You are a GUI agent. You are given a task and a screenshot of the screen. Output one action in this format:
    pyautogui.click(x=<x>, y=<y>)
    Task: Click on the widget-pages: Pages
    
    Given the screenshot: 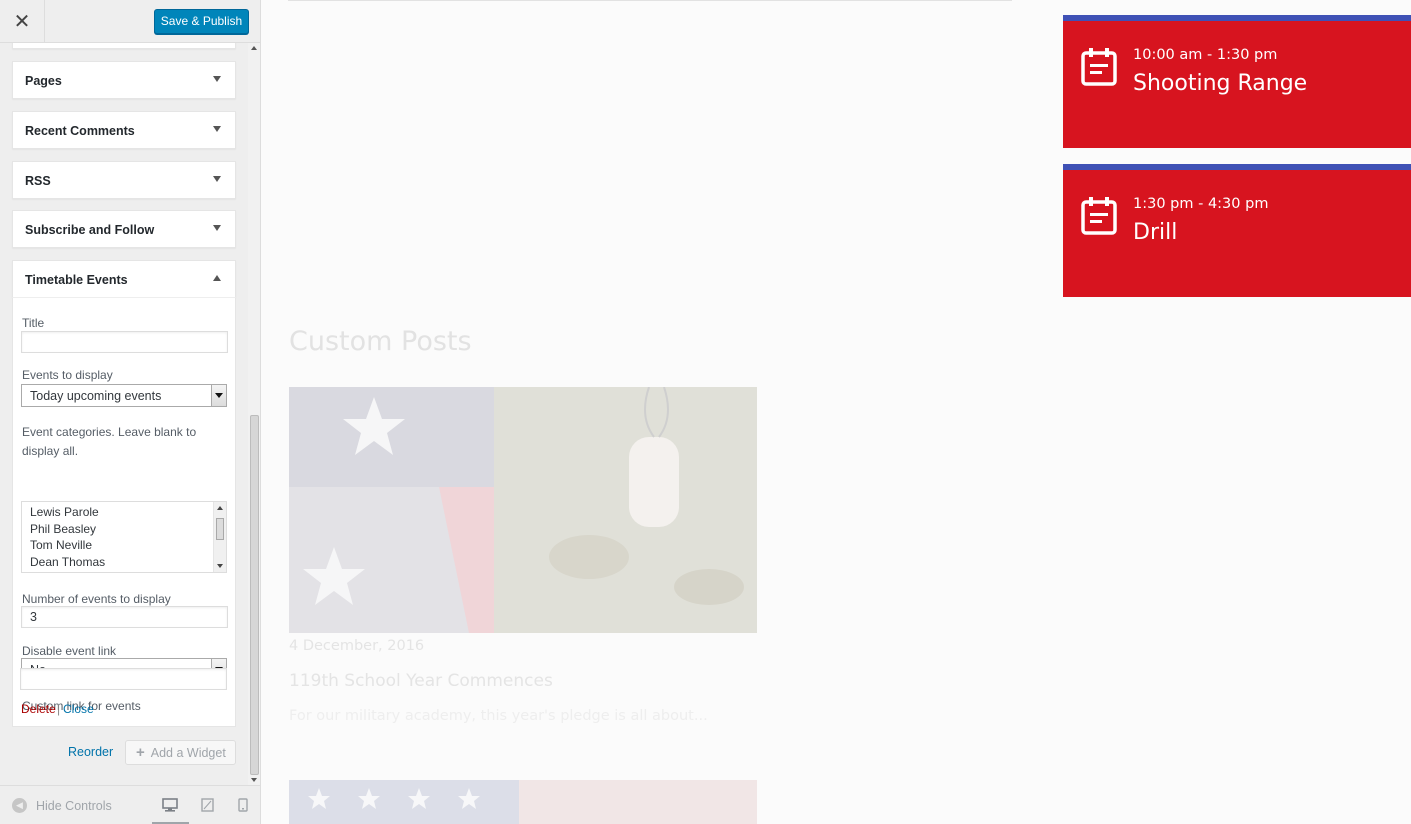 What is the action you would take?
    pyautogui.click(x=124, y=80)
    